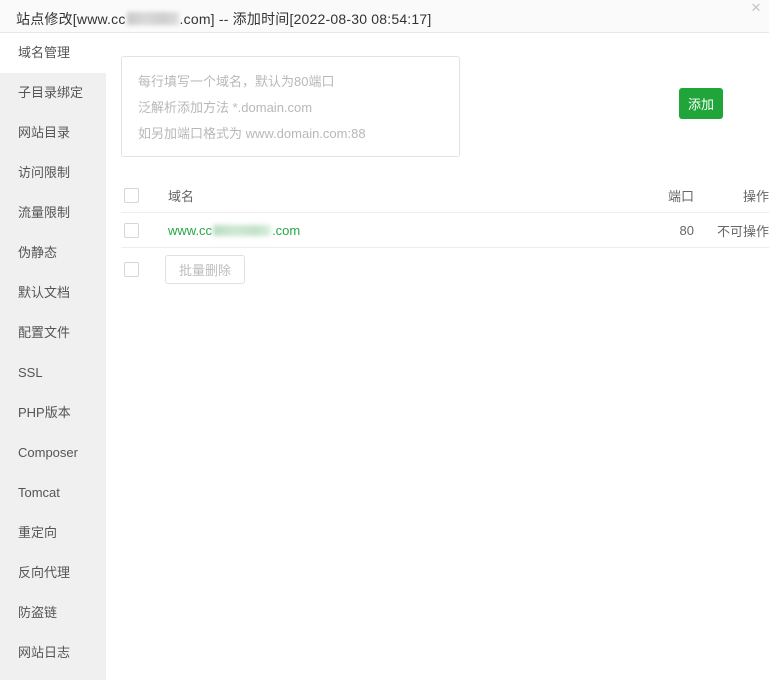 Image resolution: width=769 pixels, height=680 pixels. What do you see at coordinates (53, 653) in the screenshot?
I see `sidebar-item-site-log: 网站日志` at bounding box center [53, 653].